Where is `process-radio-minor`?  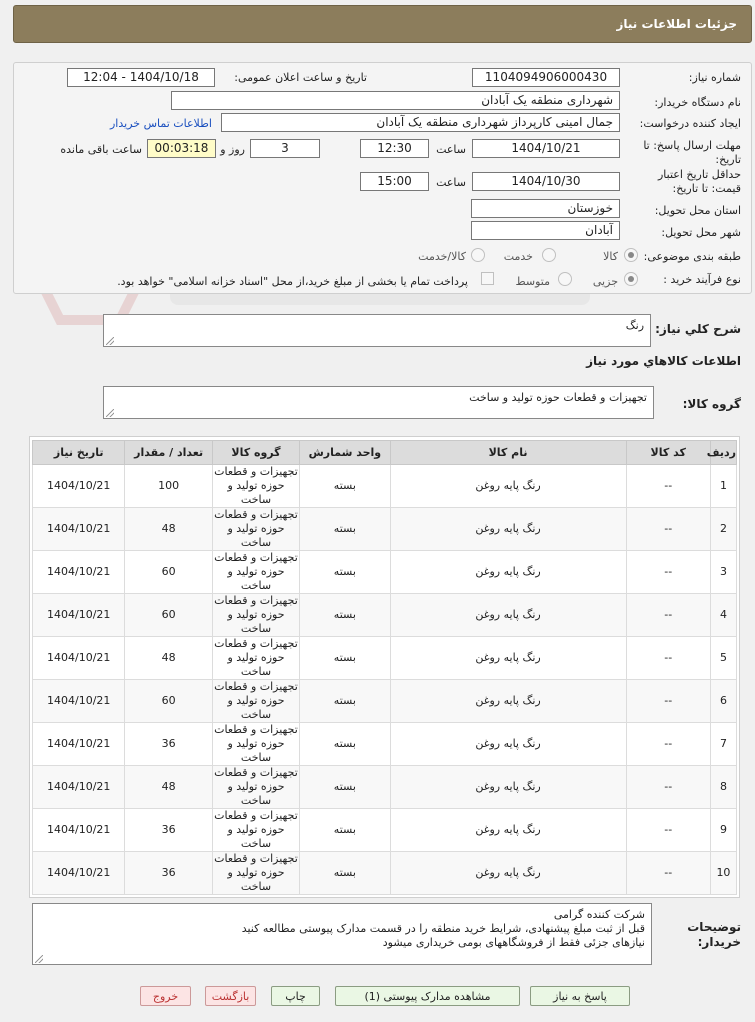 process-radio-minor is located at coordinates (631, 279).